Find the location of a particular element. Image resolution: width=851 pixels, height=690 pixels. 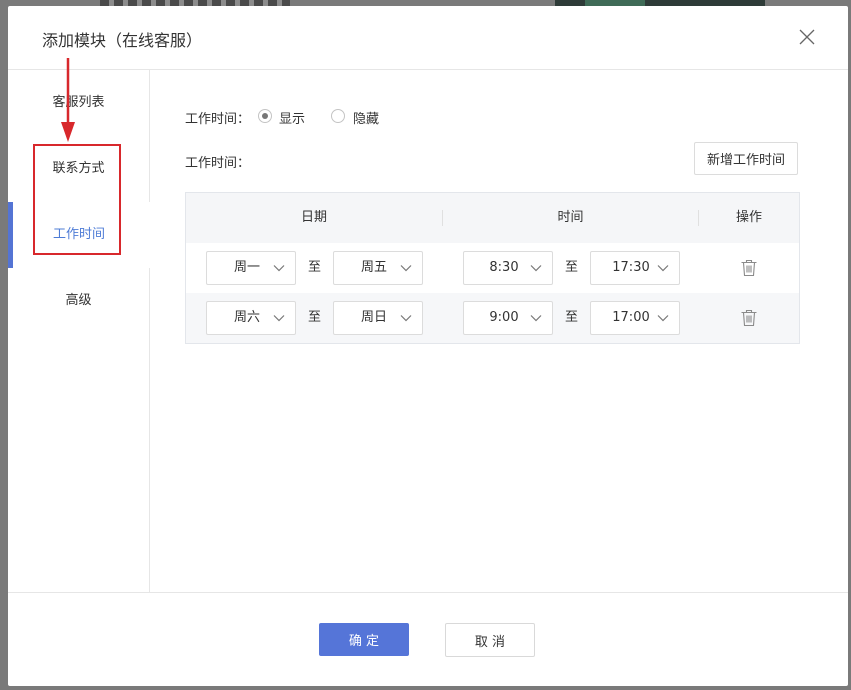

time-to-select: 17:00 is located at coordinates (635, 318).